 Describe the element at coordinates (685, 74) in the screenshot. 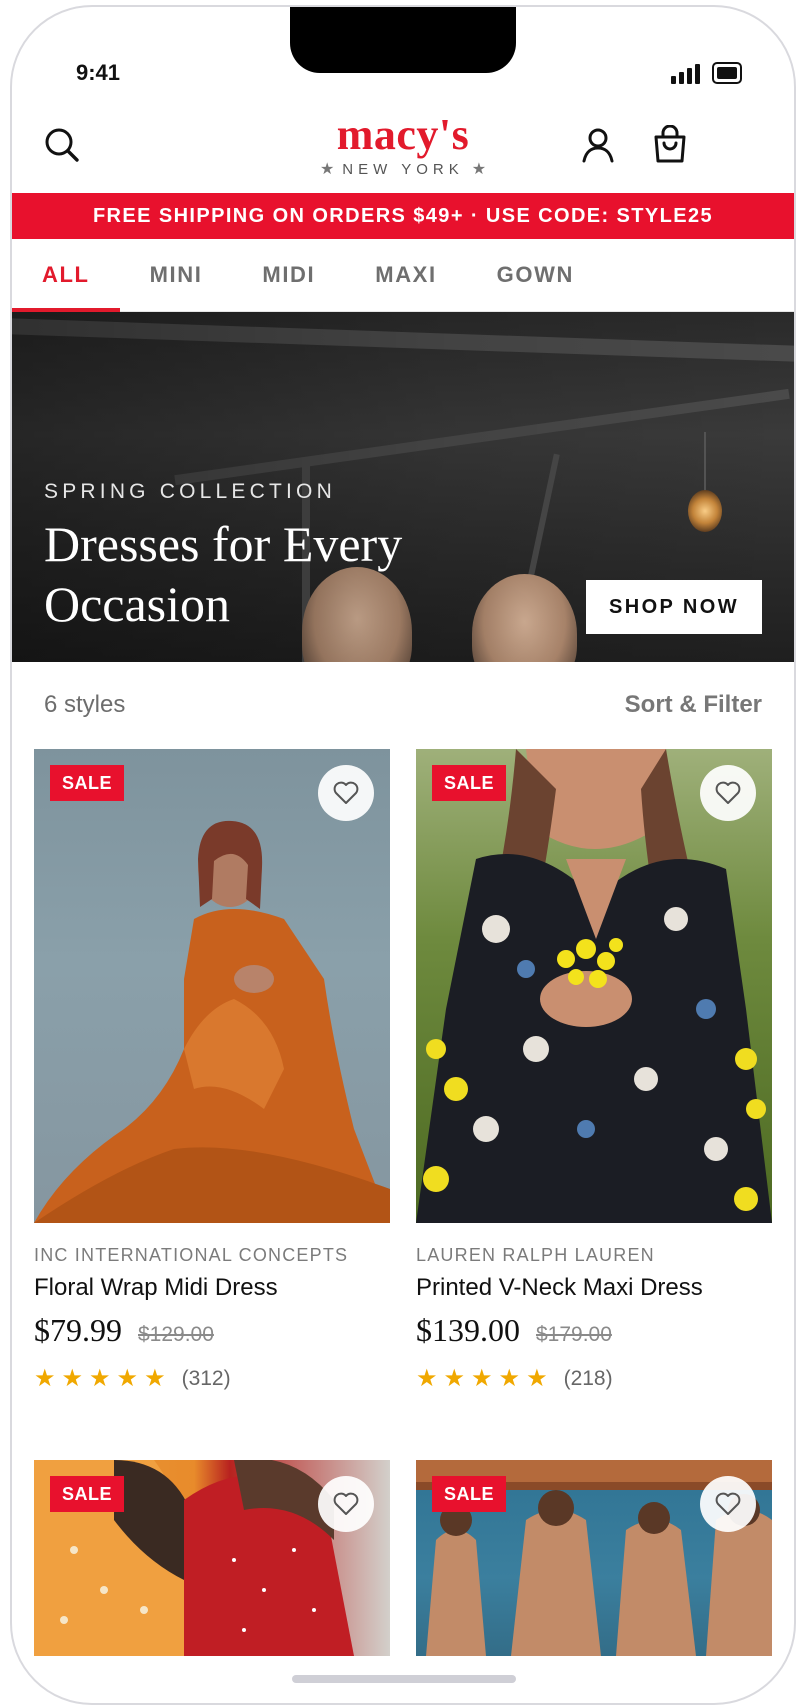

I see `signal-icon` at that location.